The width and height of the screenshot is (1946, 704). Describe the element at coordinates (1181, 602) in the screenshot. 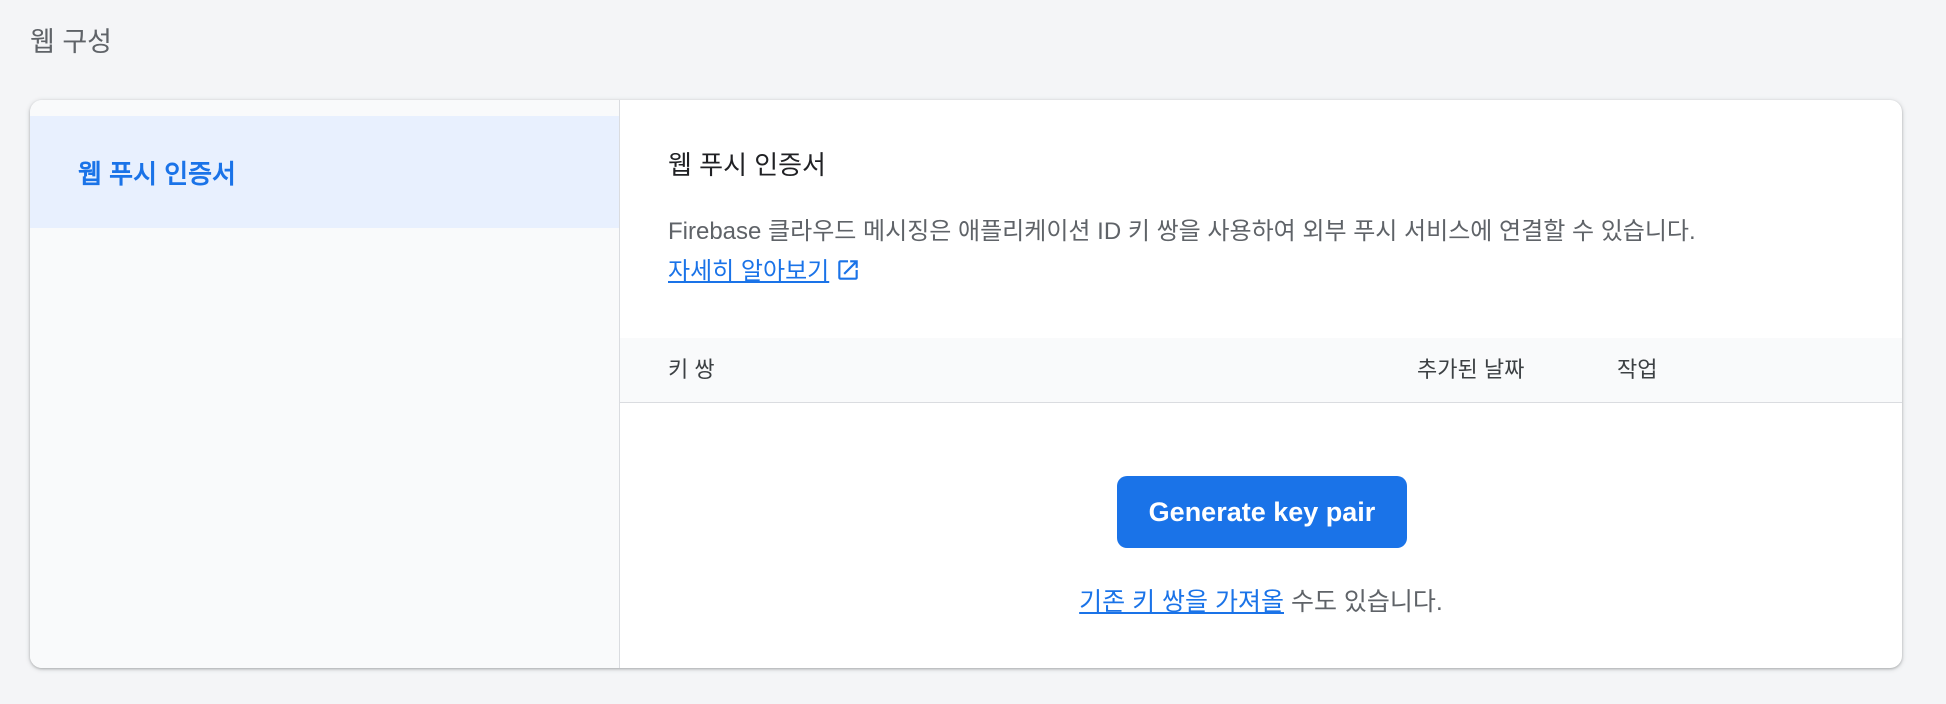

I see `import-key-pair-link: 기존 키 쌍을 가져올` at that location.